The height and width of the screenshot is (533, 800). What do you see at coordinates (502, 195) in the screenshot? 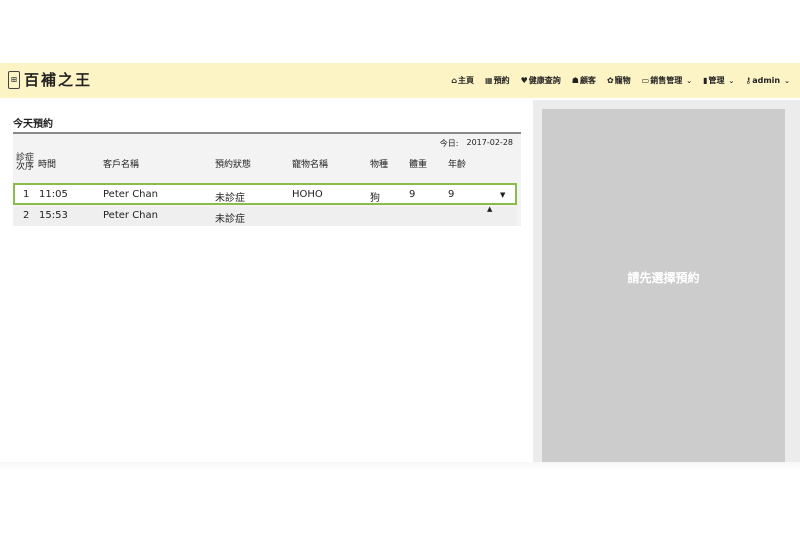
I see `caret-down-icon: ▼` at bounding box center [502, 195].